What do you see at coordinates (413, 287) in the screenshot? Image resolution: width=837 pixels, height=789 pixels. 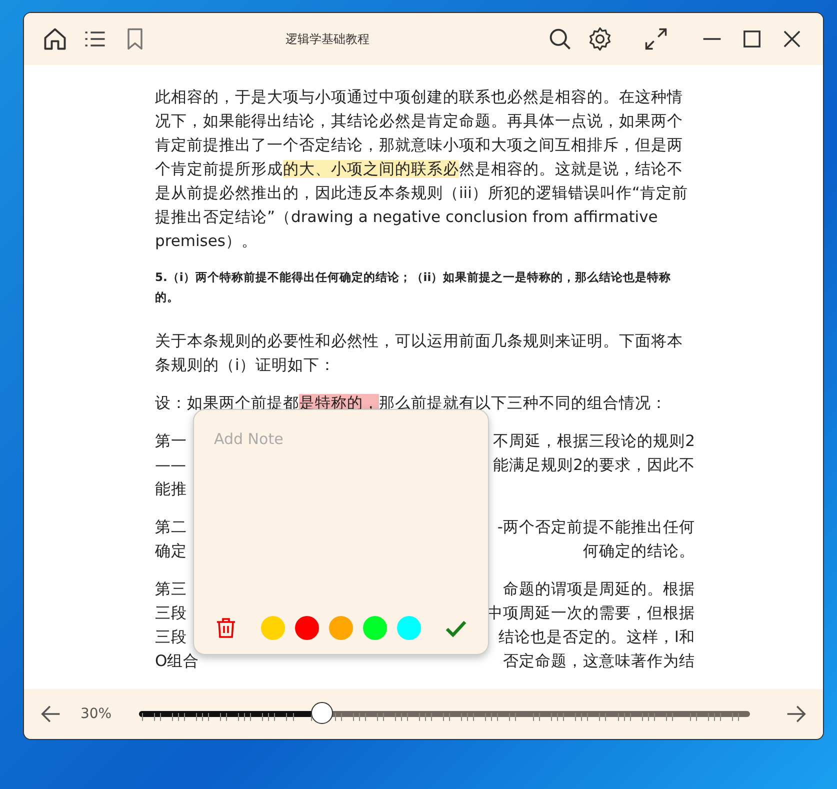 I see `rule-heading: 5.（i）两个特称前提不能得出任何确定的结论；（ii）如果前提之一是特称的，那么结论也是特称的。` at bounding box center [413, 287].